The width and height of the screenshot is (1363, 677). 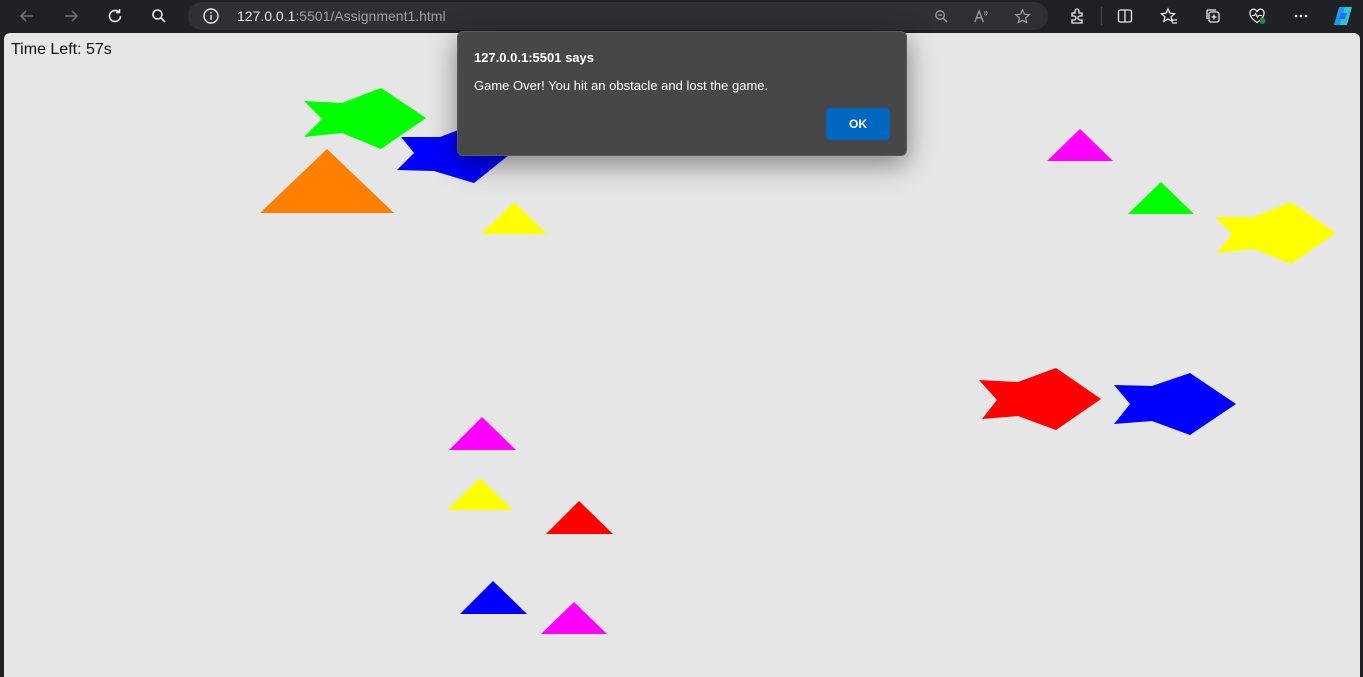 I want to click on toolbar-separator, so click(x=1101, y=16).